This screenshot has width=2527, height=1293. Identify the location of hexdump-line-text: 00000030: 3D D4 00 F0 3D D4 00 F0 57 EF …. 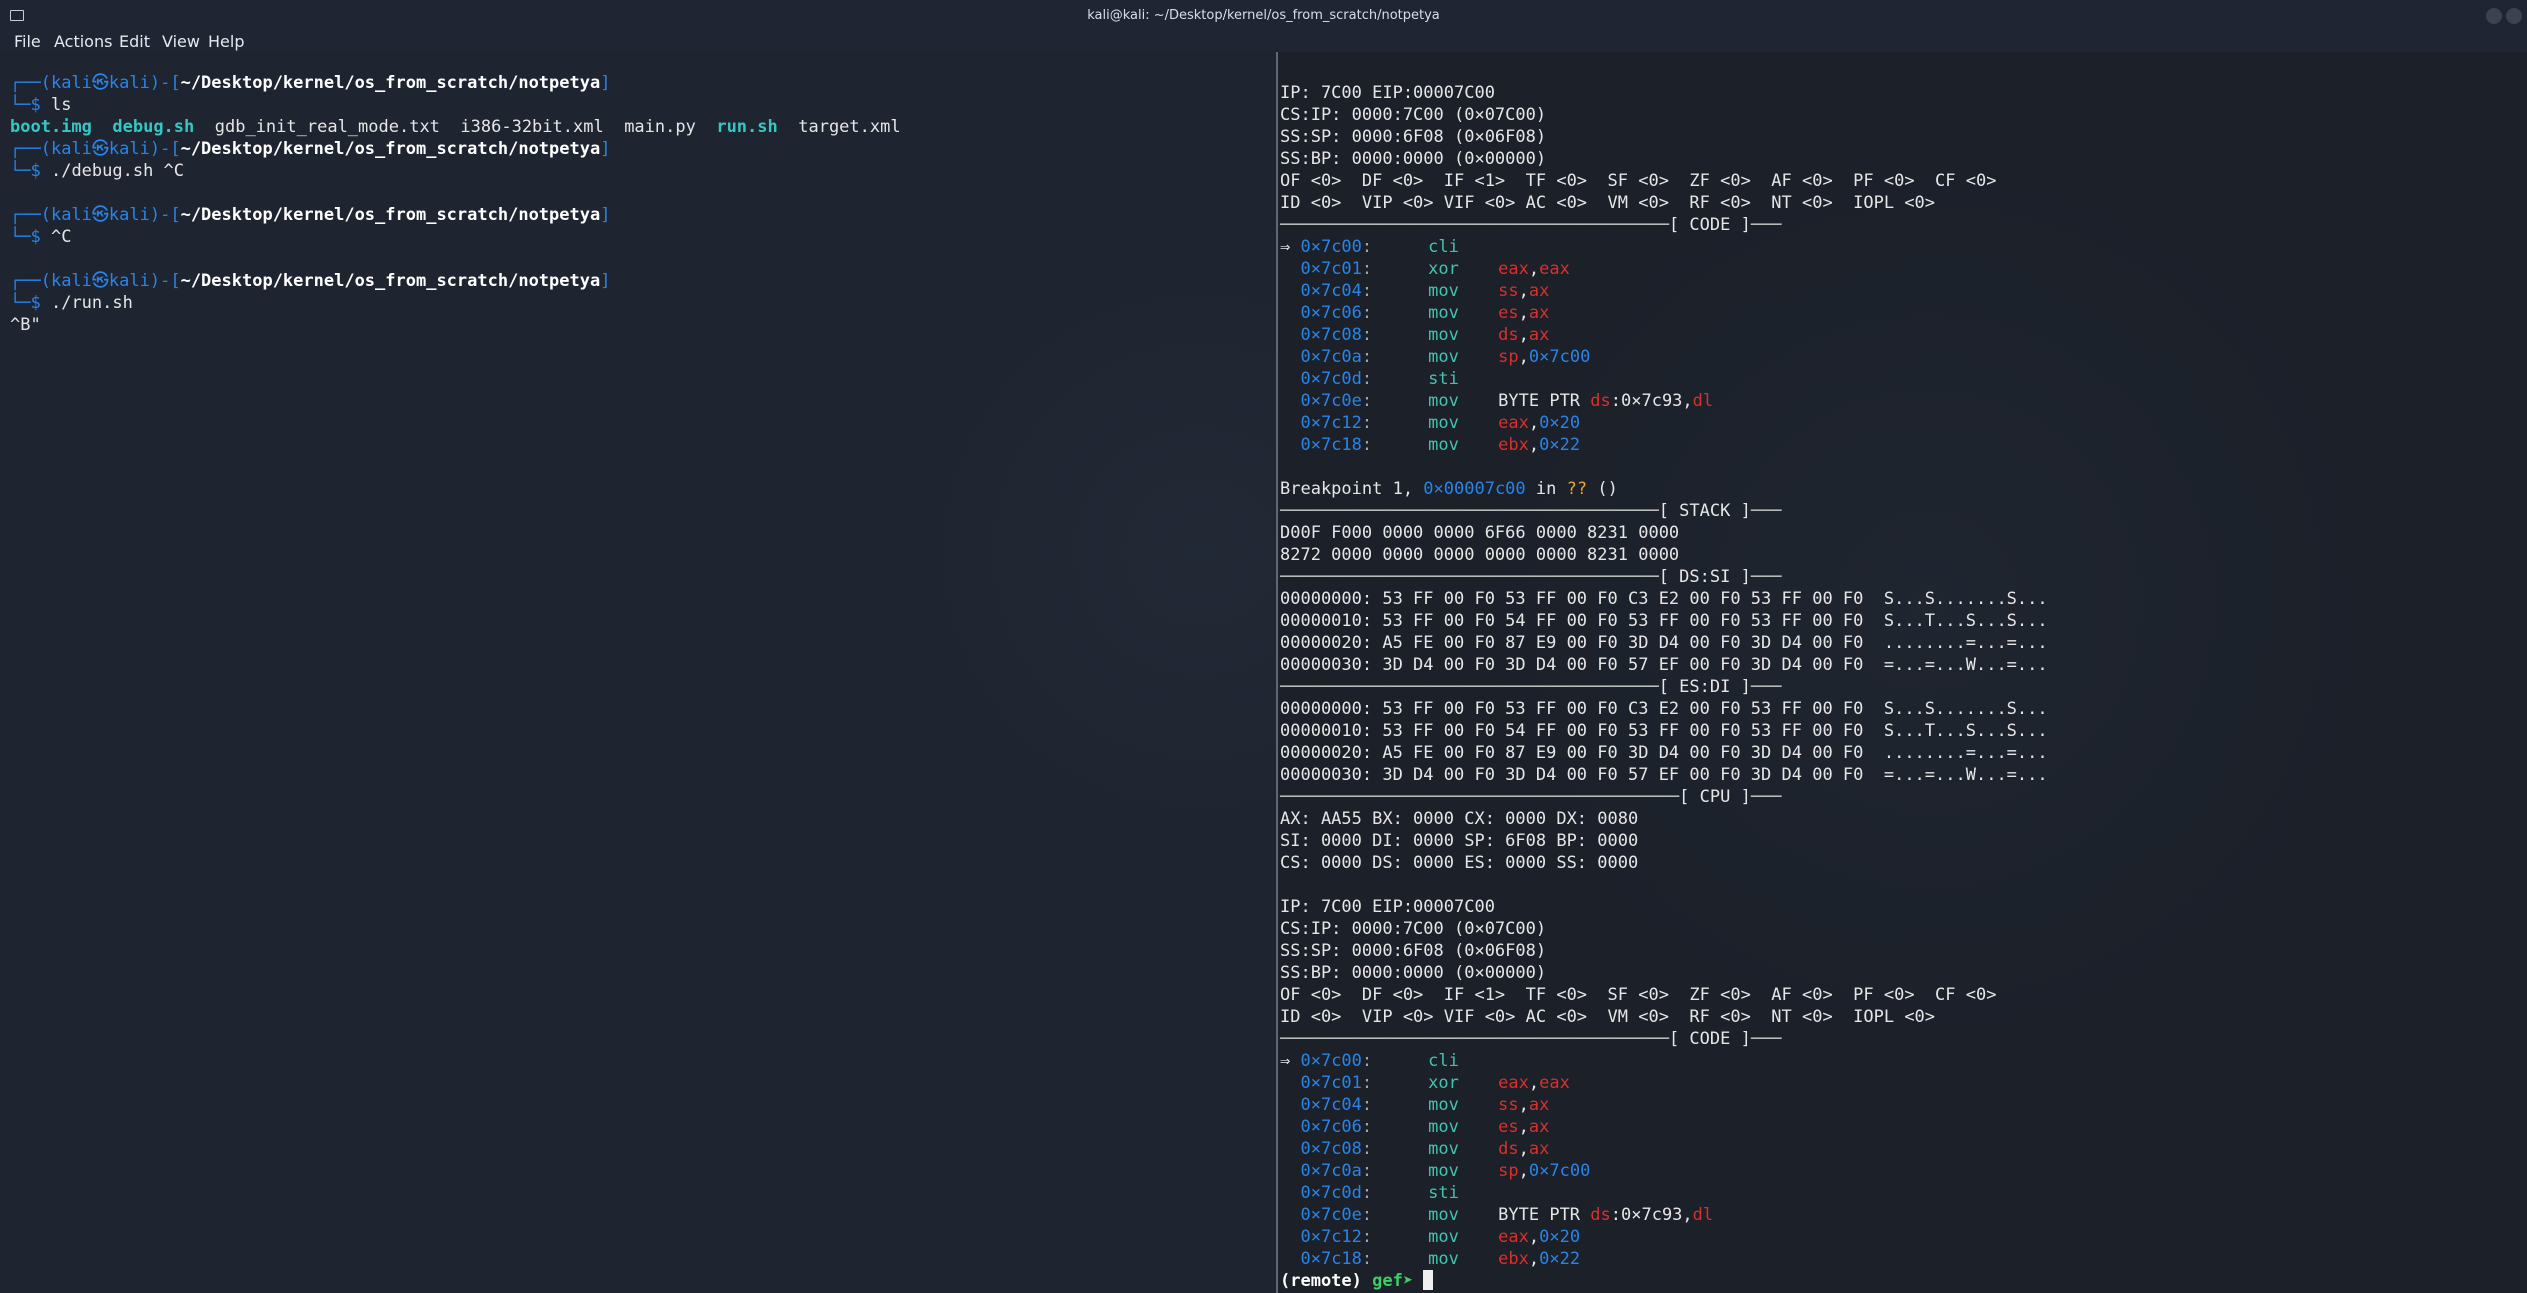
(1664, 775).